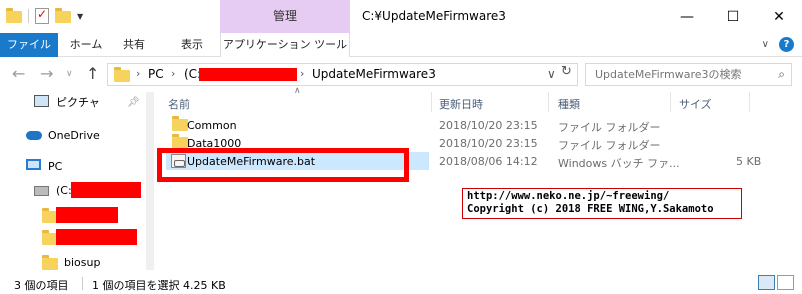 The height and width of the screenshot is (294, 802). Describe the element at coordinates (134, 45) in the screenshot. I see `tab-share: 共有` at that location.